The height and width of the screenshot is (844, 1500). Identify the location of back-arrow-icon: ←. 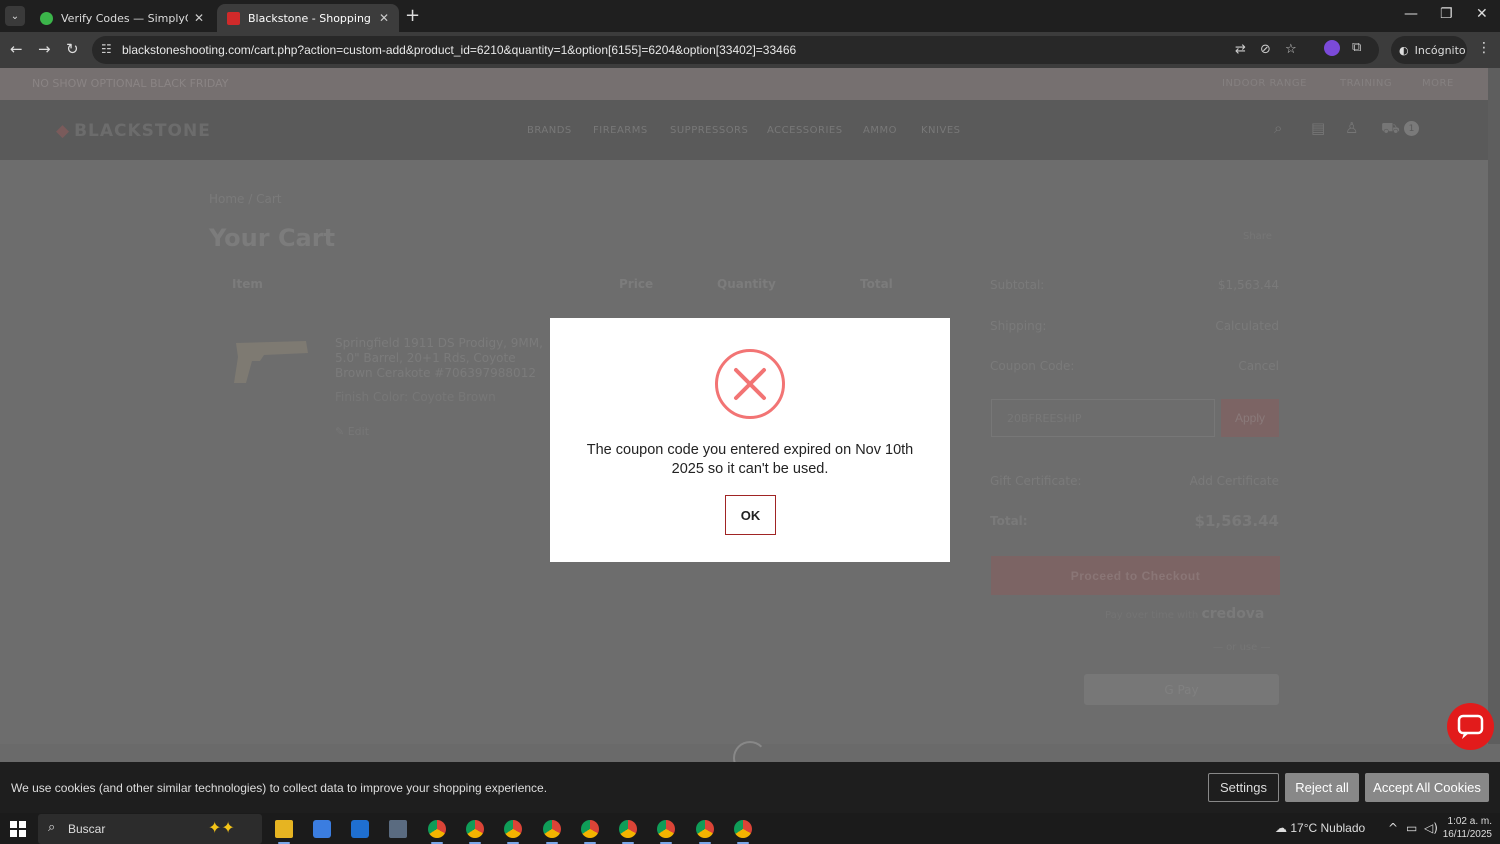
(16, 49).